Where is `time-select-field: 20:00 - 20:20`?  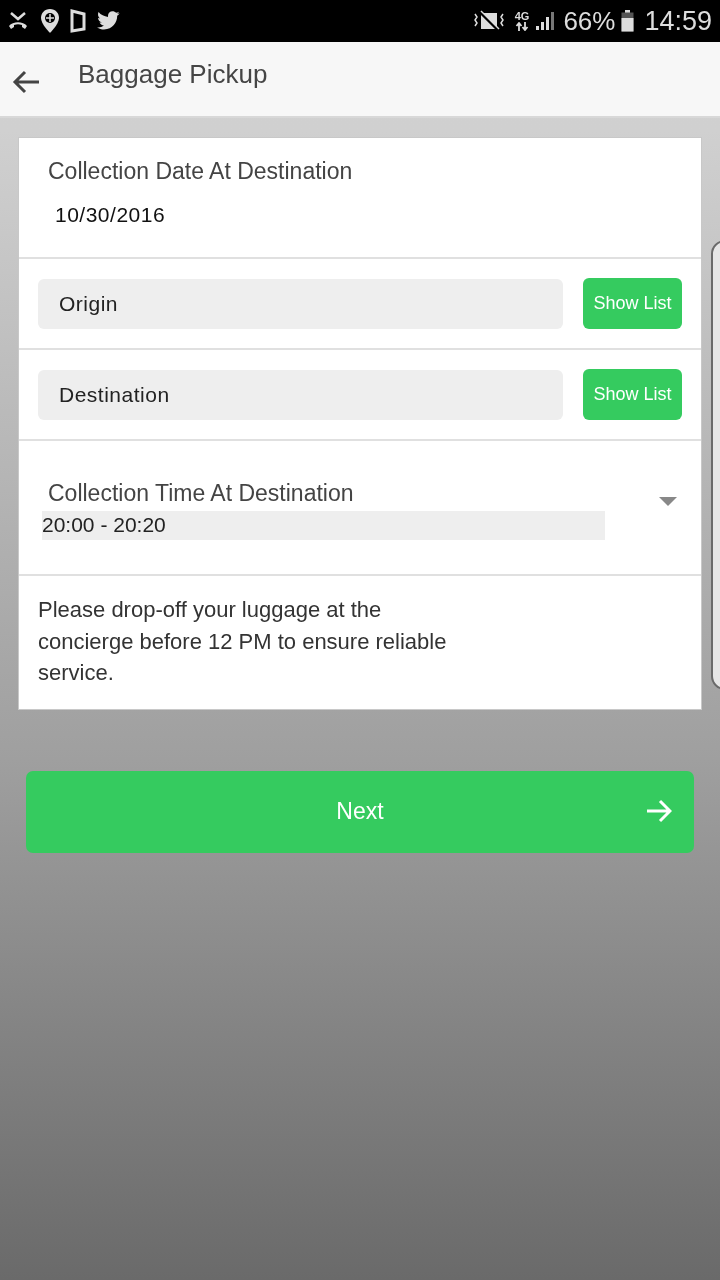 time-select-field: 20:00 - 20:20 is located at coordinates (323, 525).